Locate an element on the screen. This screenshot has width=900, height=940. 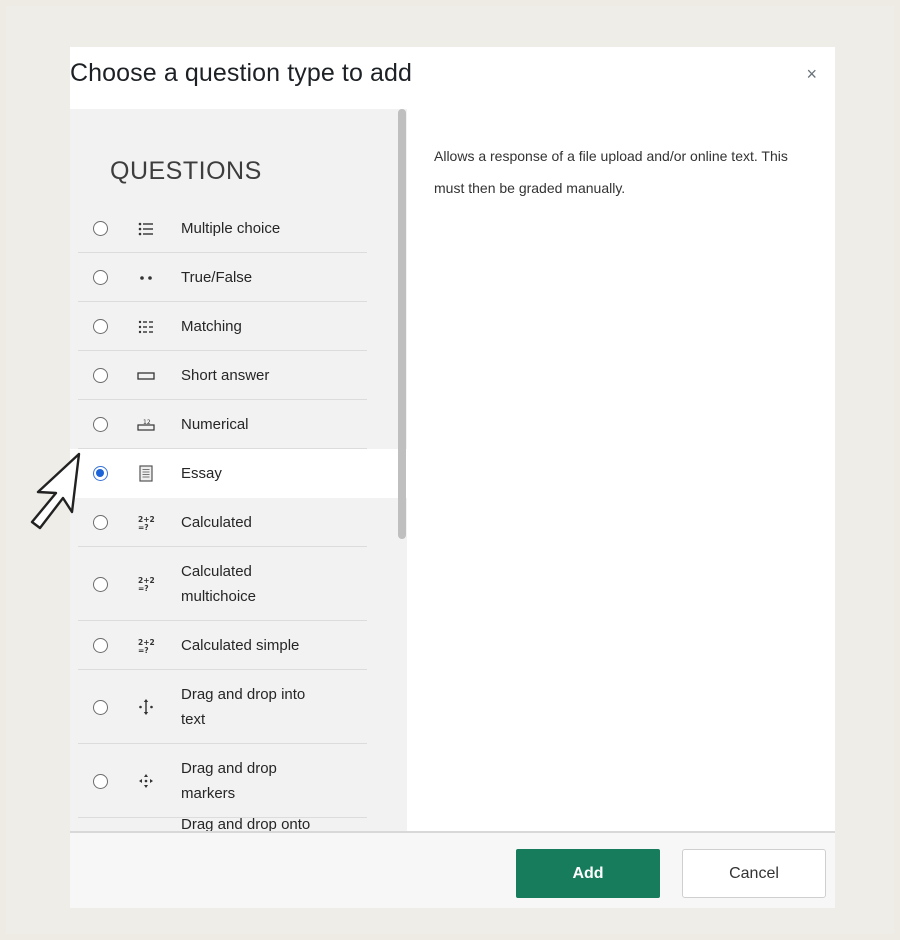
question-type-label: Calculated is located at coordinates (216, 522).